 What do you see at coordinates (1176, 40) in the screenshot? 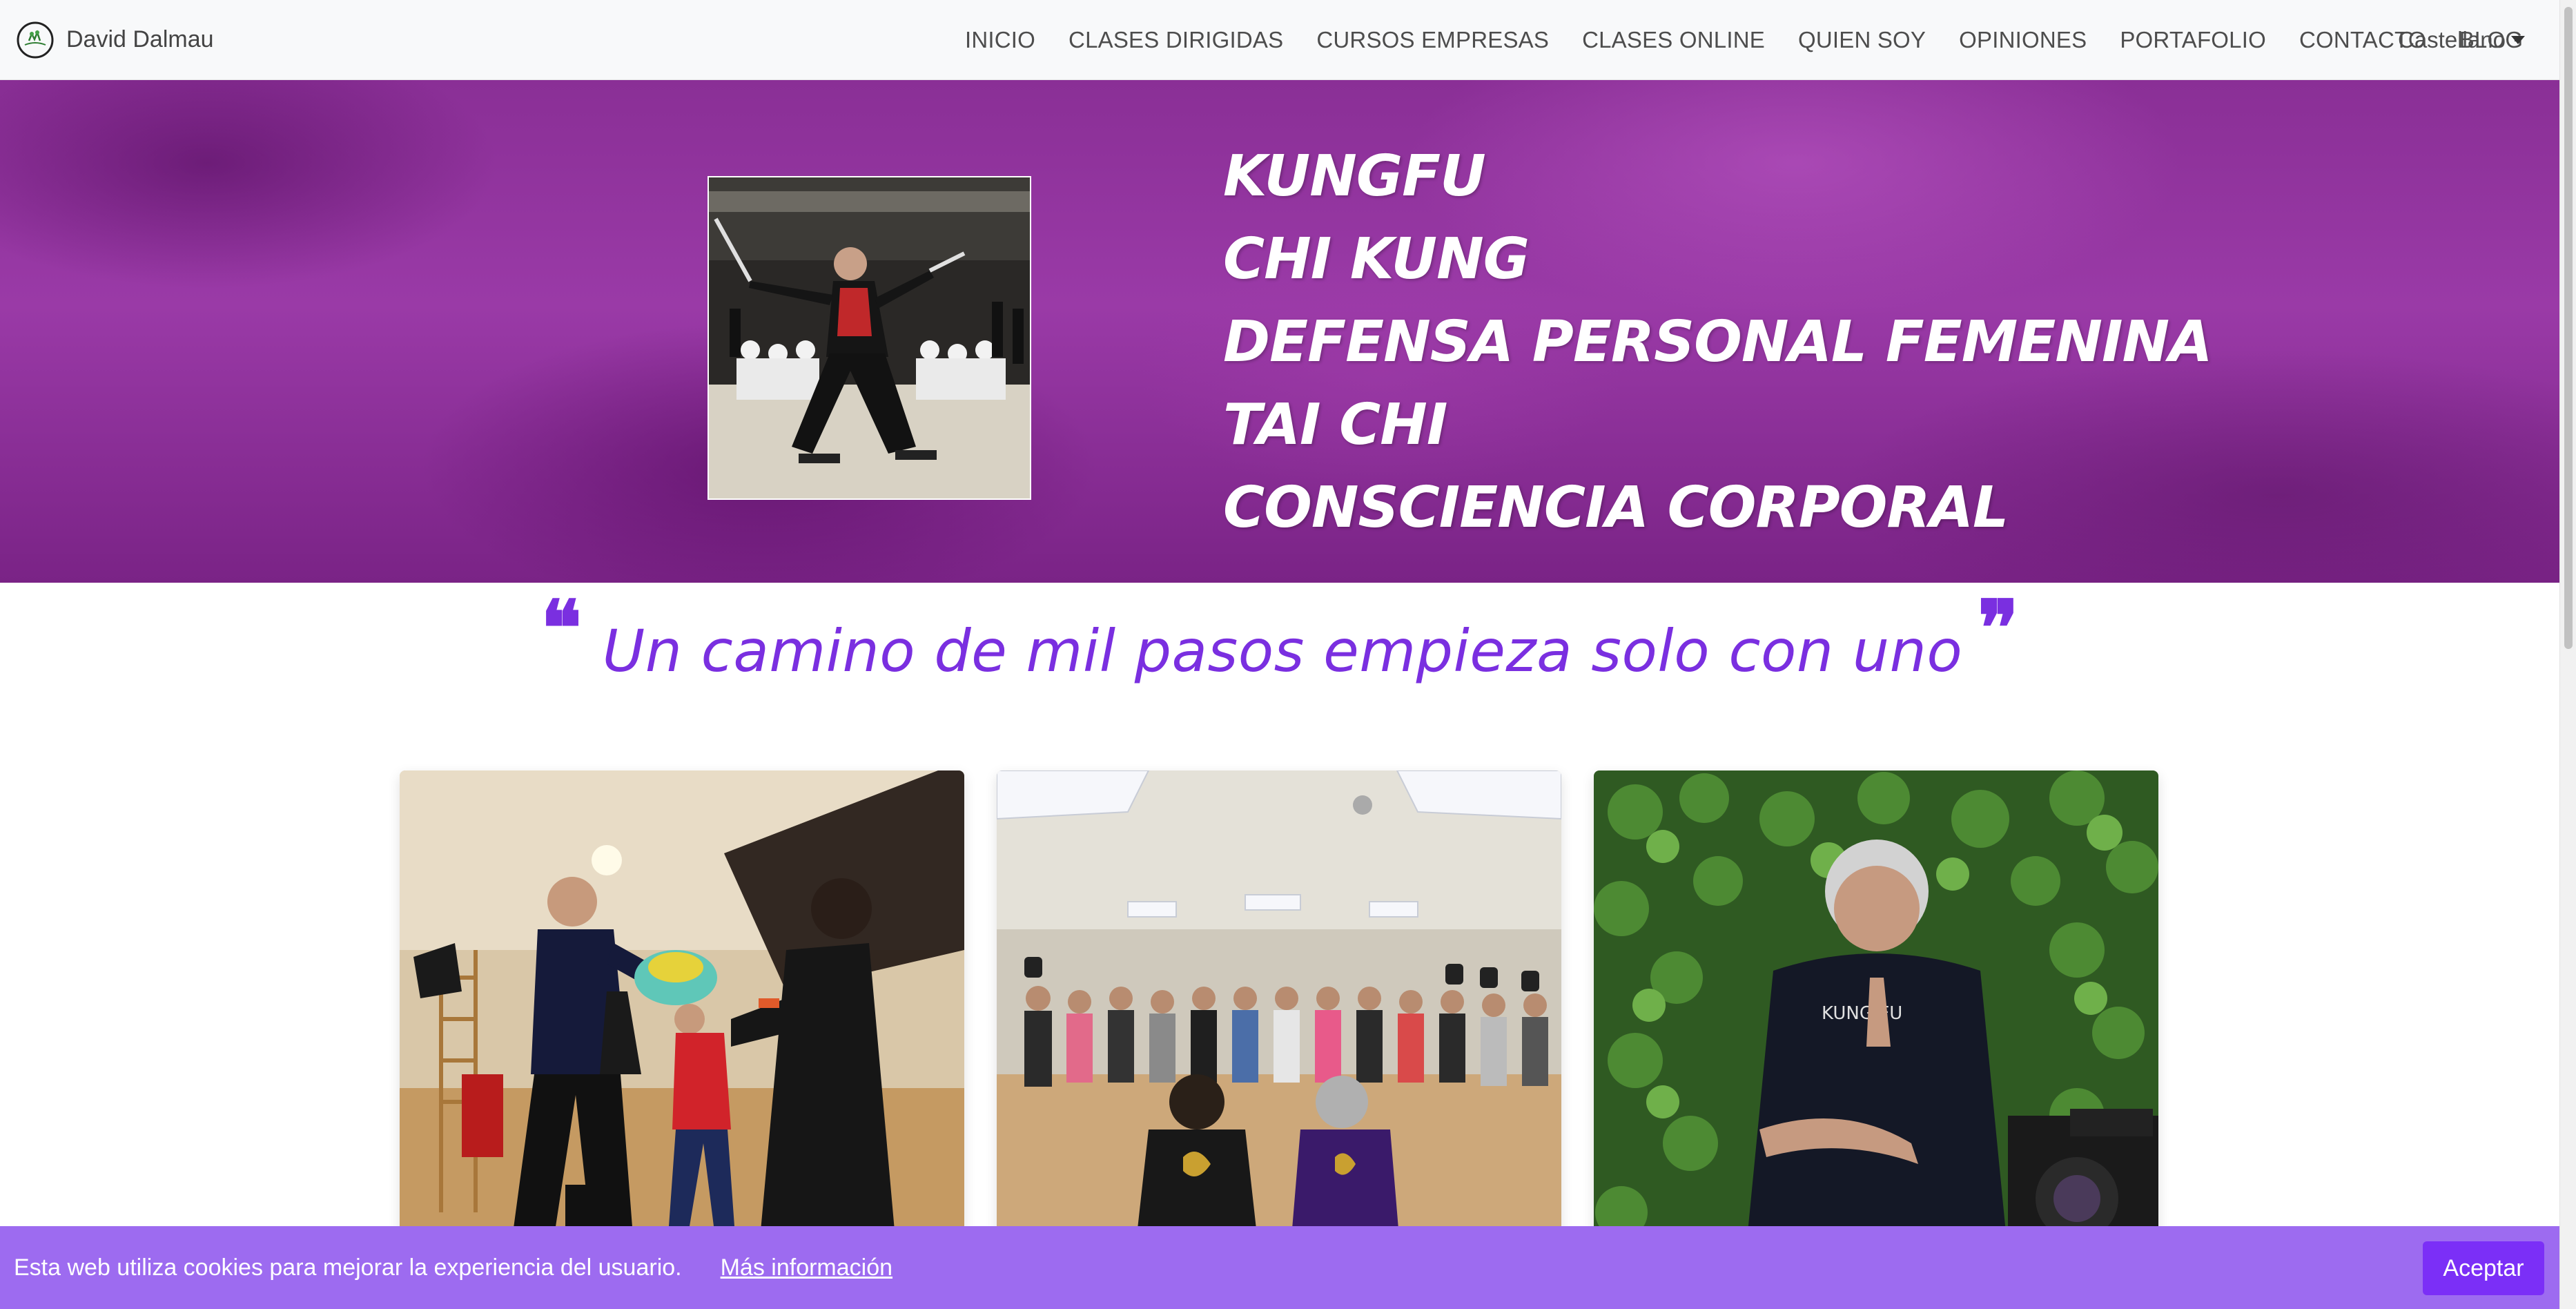
I see `nav-clases-dirigidas: CLASES DIRIGIDAS` at bounding box center [1176, 40].